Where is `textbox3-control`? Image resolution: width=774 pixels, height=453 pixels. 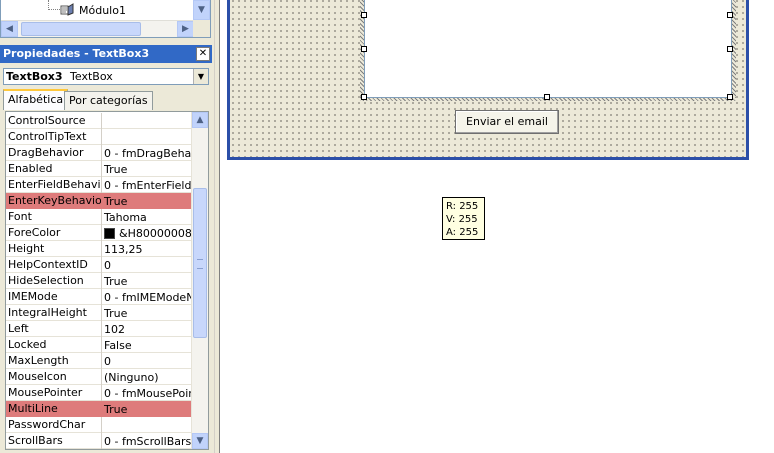 textbox3-control is located at coordinates (548, 49).